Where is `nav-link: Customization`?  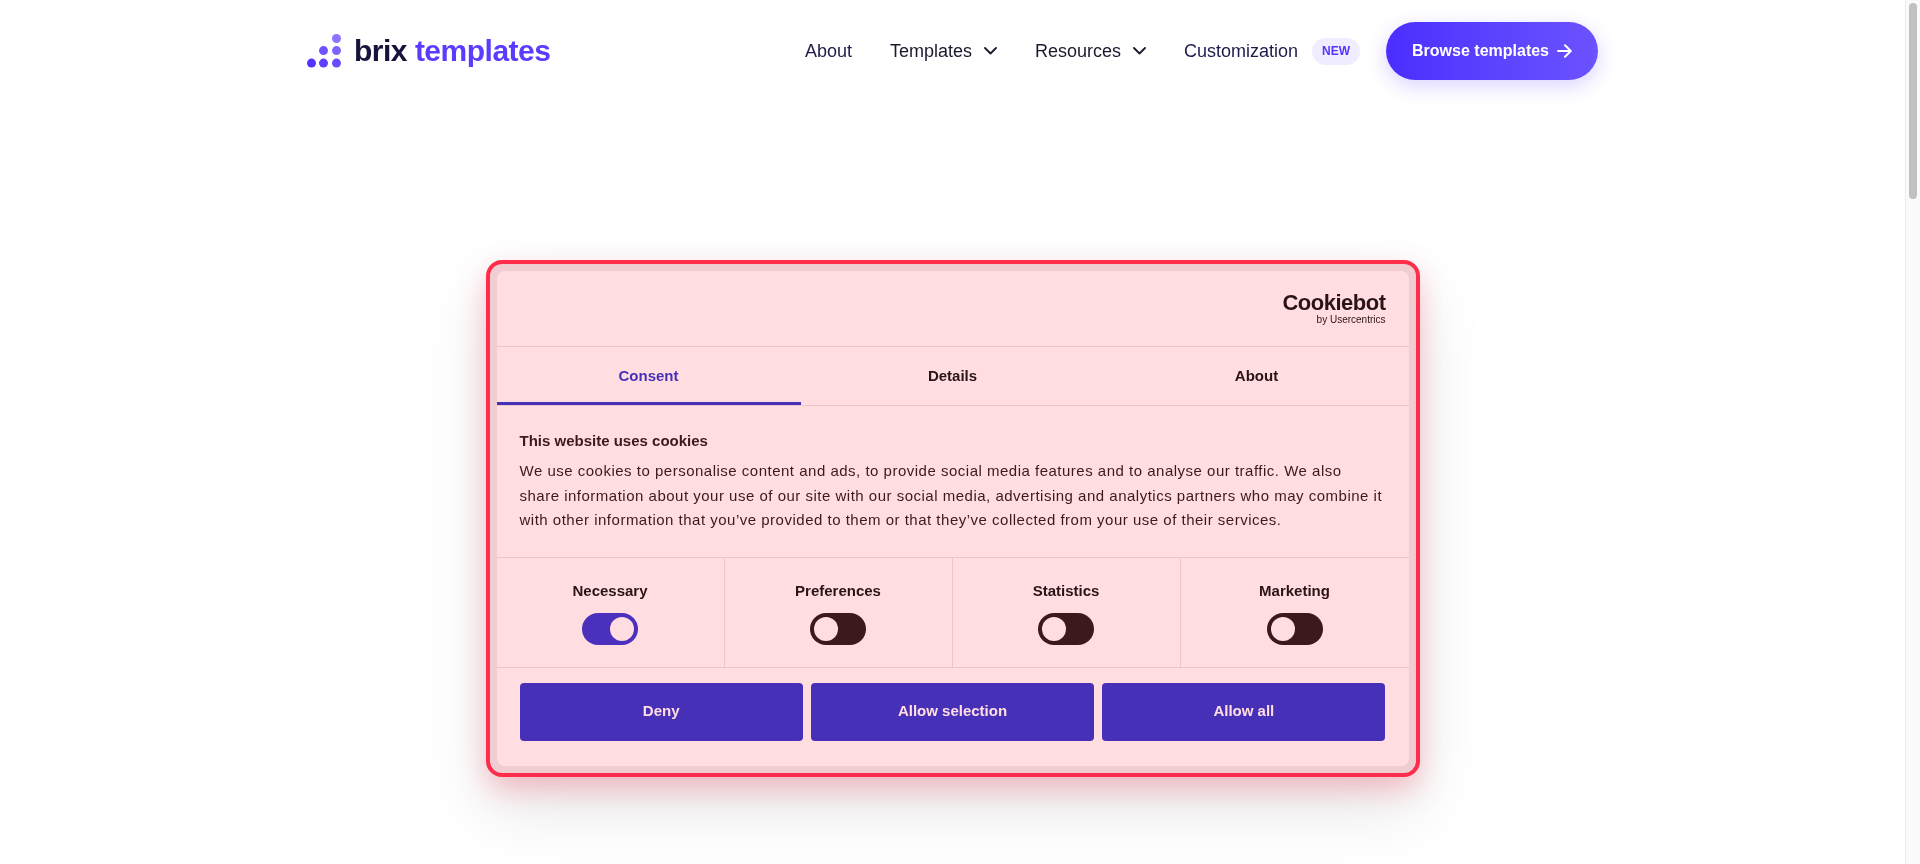 nav-link: Customization is located at coordinates (1241, 51).